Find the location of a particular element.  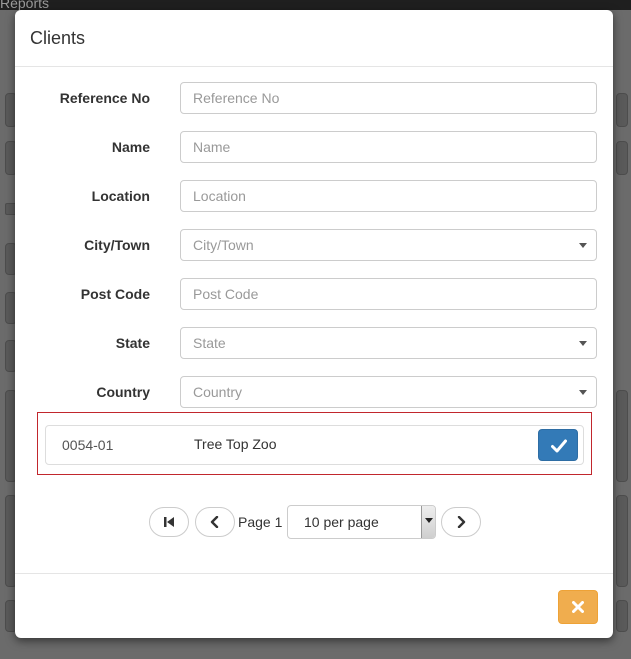

chevron-left-icon is located at coordinates (214, 522).